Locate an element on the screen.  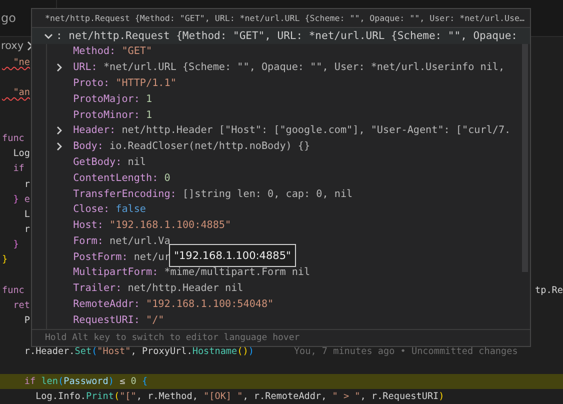
tree-item: MultipartForm: *mime/multipart.Form nil is located at coordinates (188, 273).